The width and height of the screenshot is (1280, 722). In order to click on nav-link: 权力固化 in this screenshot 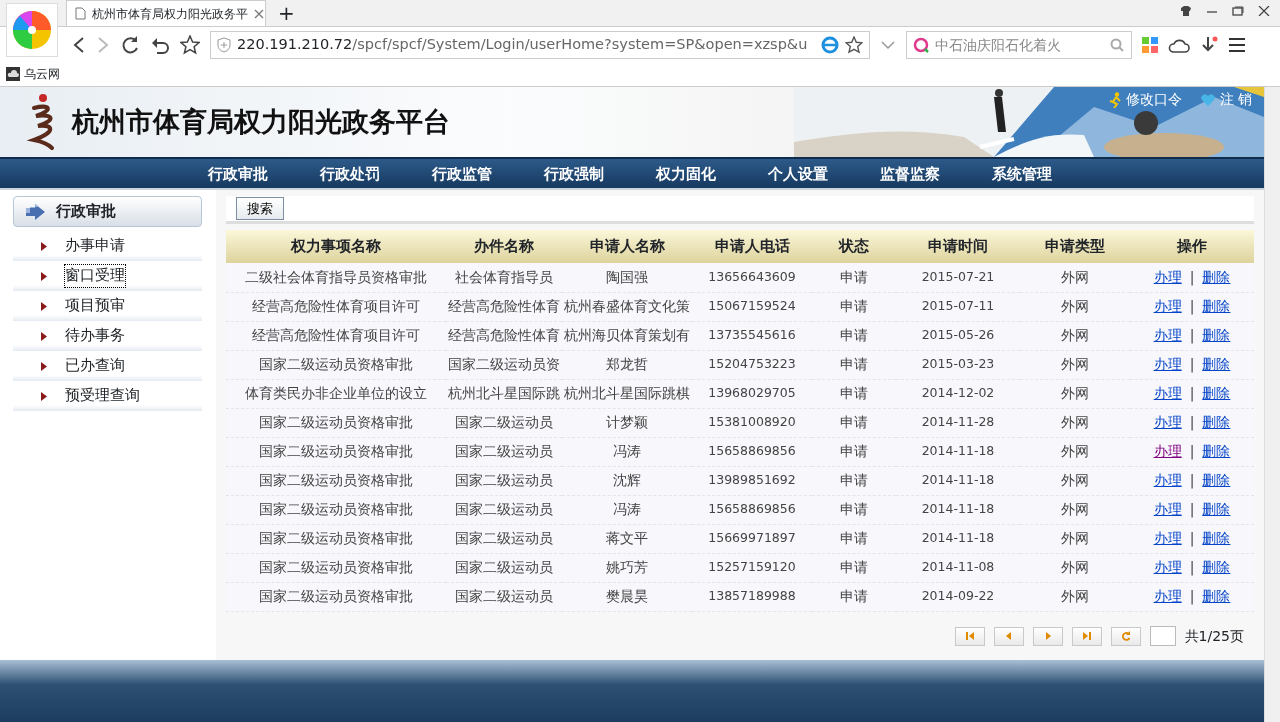, I will do `click(712, 173)`.